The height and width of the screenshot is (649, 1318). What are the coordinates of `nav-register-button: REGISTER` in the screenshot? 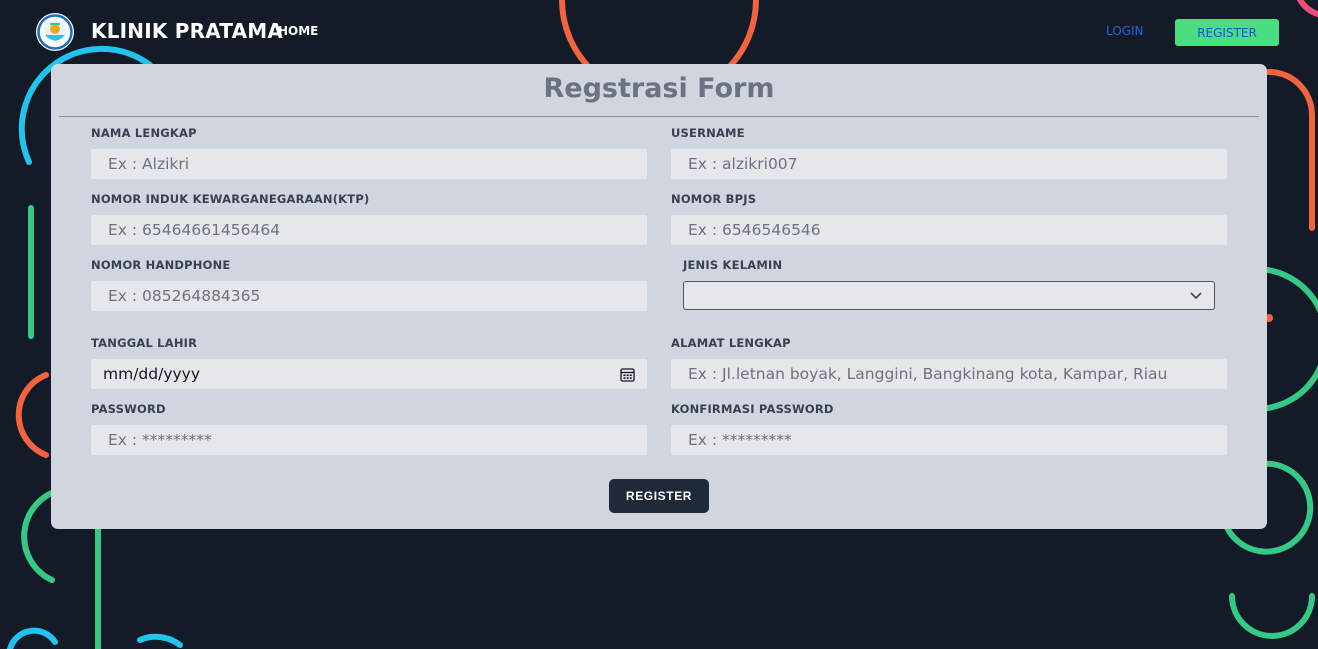 It's located at (1227, 32).